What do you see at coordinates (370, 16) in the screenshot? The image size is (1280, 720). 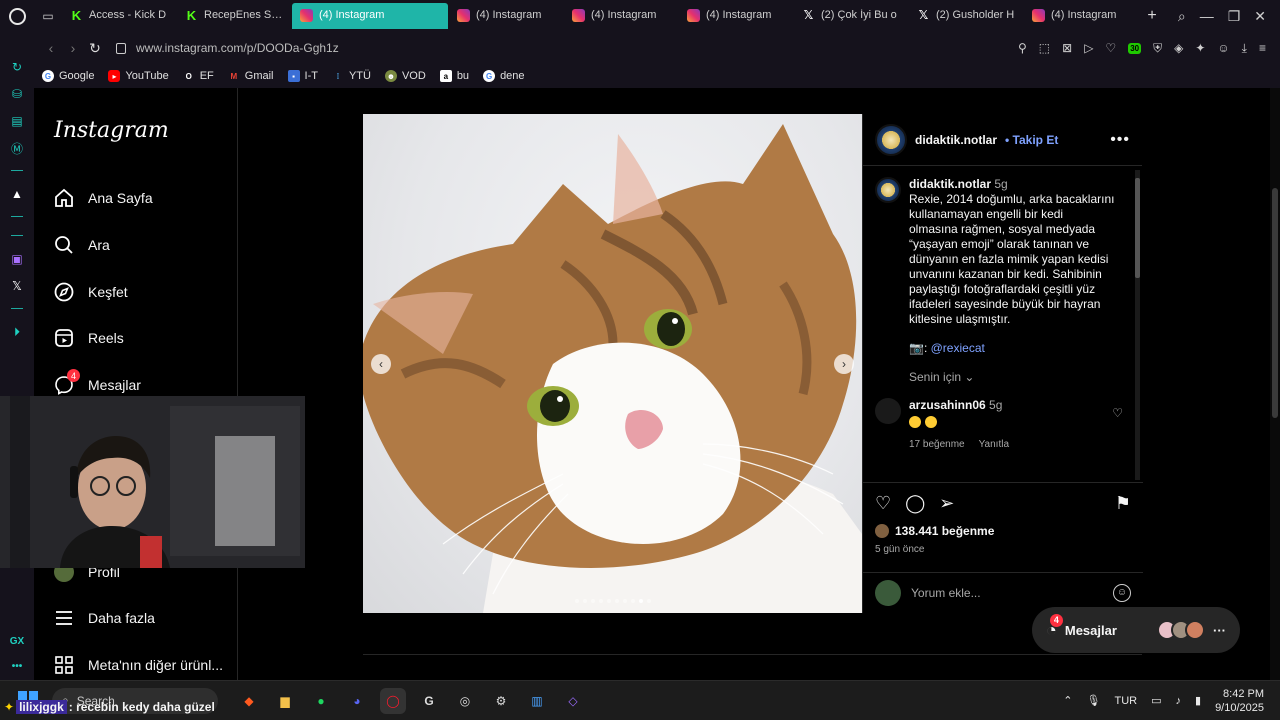 I see `tab-instagram-active: (4) Instagram` at bounding box center [370, 16].